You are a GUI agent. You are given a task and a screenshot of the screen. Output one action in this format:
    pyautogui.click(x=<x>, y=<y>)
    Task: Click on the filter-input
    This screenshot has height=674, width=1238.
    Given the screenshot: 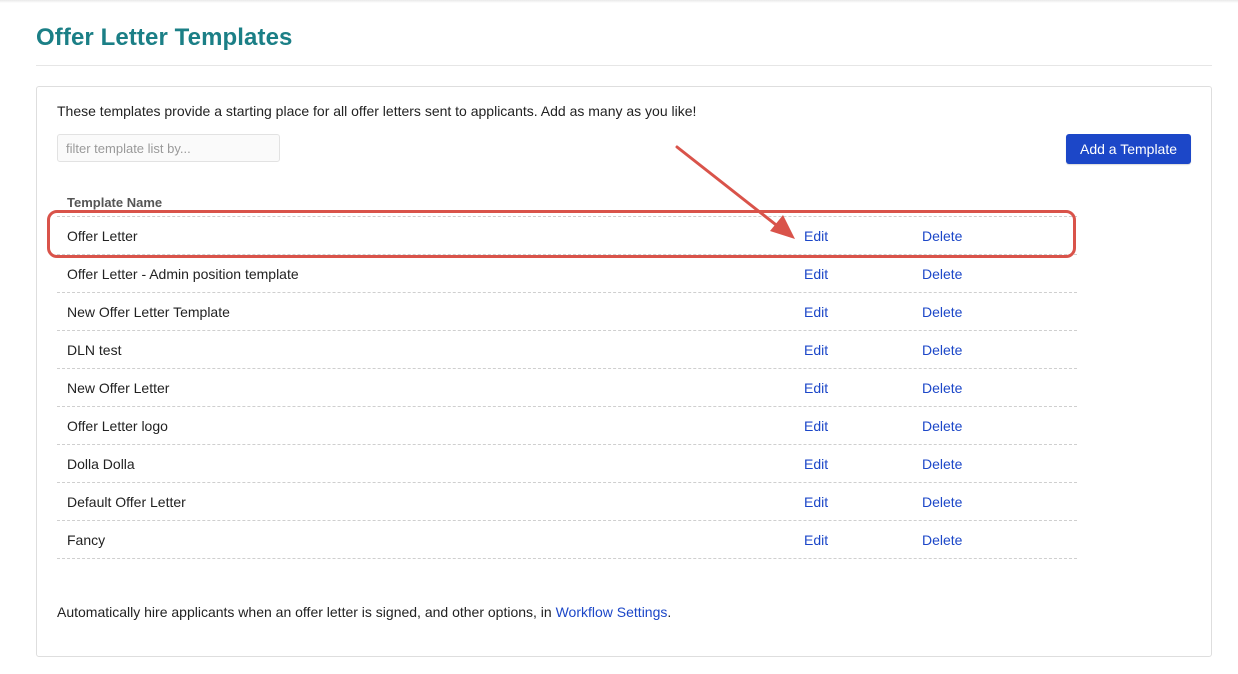 What is the action you would take?
    pyautogui.click(x=168, y=148)
    